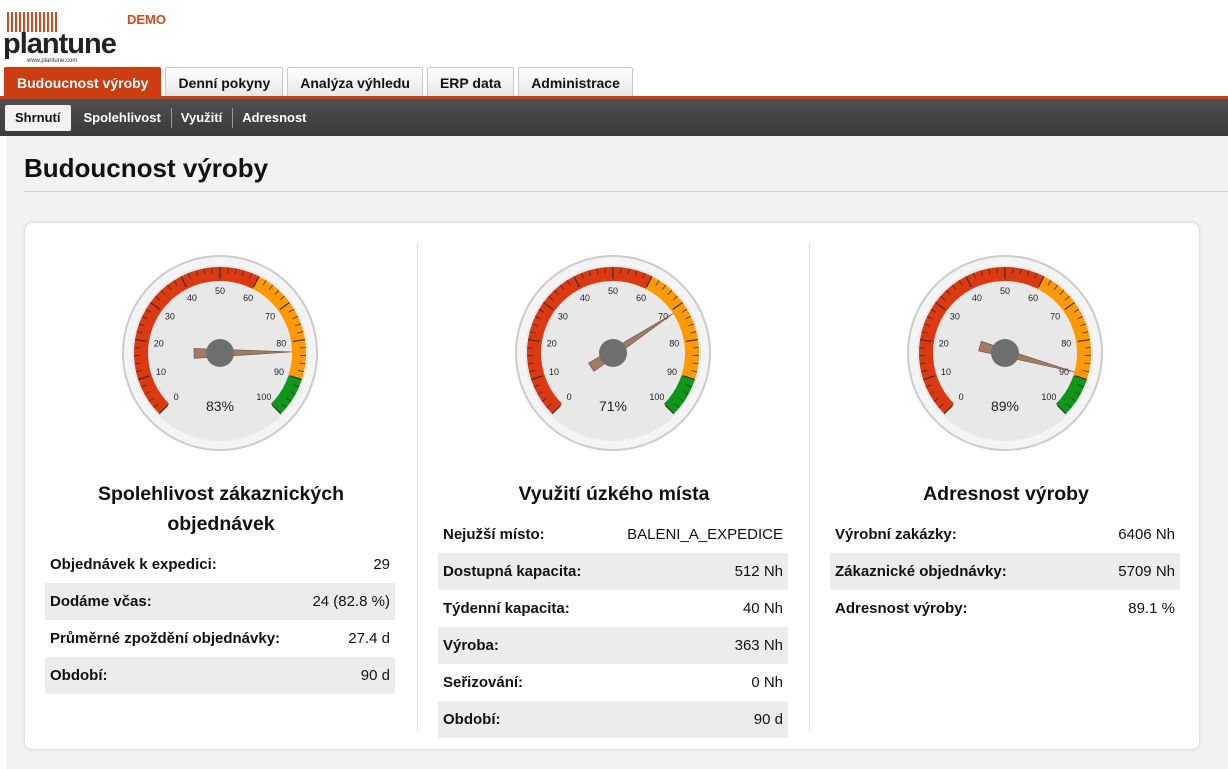 The width and height of the screenshot is (1228, 769). I want to click on stat-label: Výrobní zakázky:, so click(896, 534).